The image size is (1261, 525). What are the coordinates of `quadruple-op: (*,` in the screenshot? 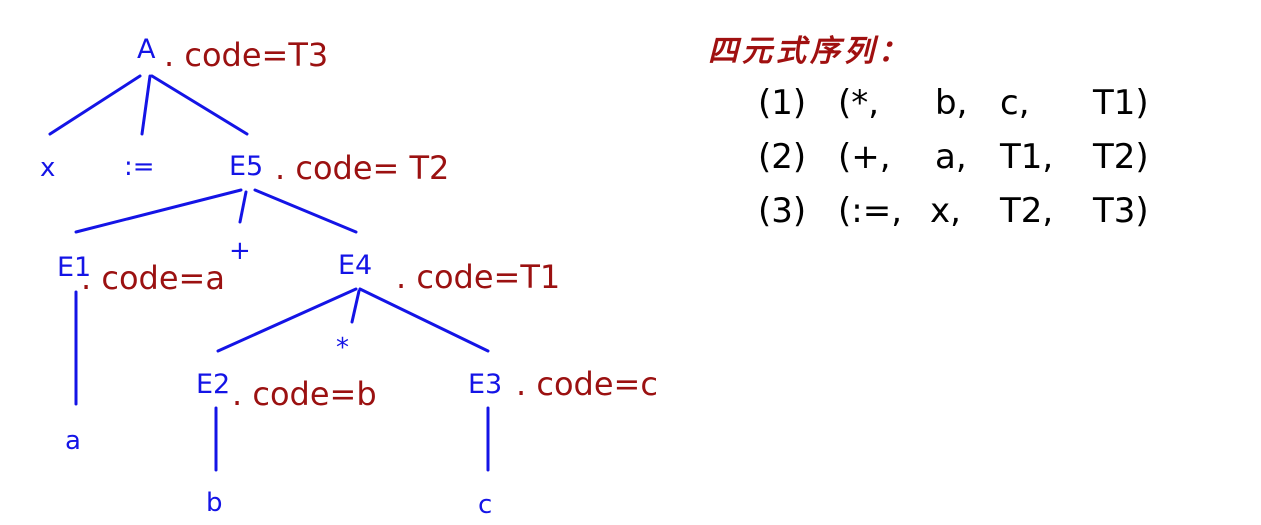 It's located at (859, 103).